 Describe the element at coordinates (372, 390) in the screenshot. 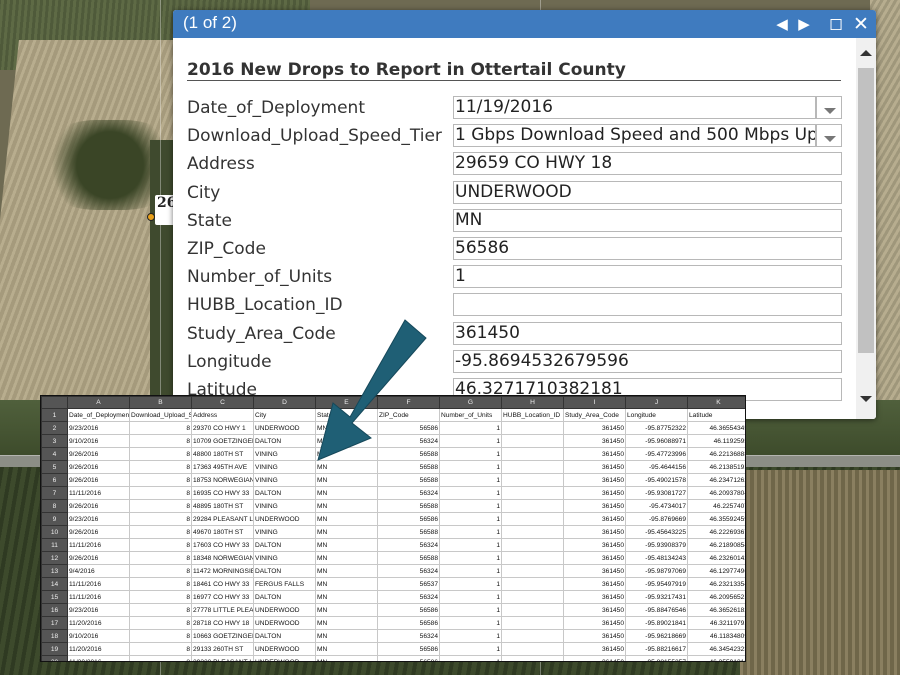

I see `pointer-arrow-icon` at that location.